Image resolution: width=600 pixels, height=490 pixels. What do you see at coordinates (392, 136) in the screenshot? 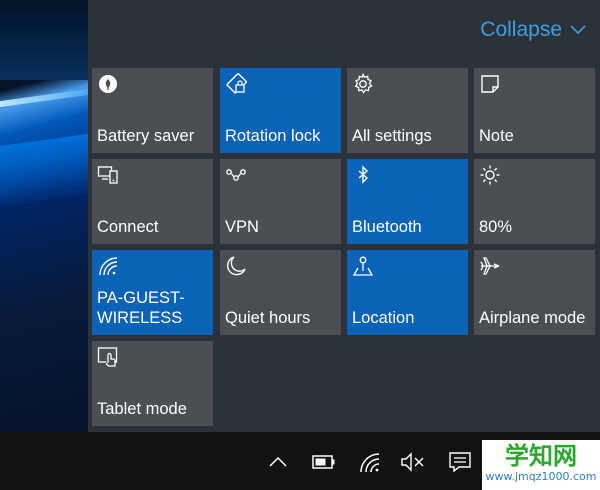
I see `tile-label: All settings` at bounding box center [392, 136].